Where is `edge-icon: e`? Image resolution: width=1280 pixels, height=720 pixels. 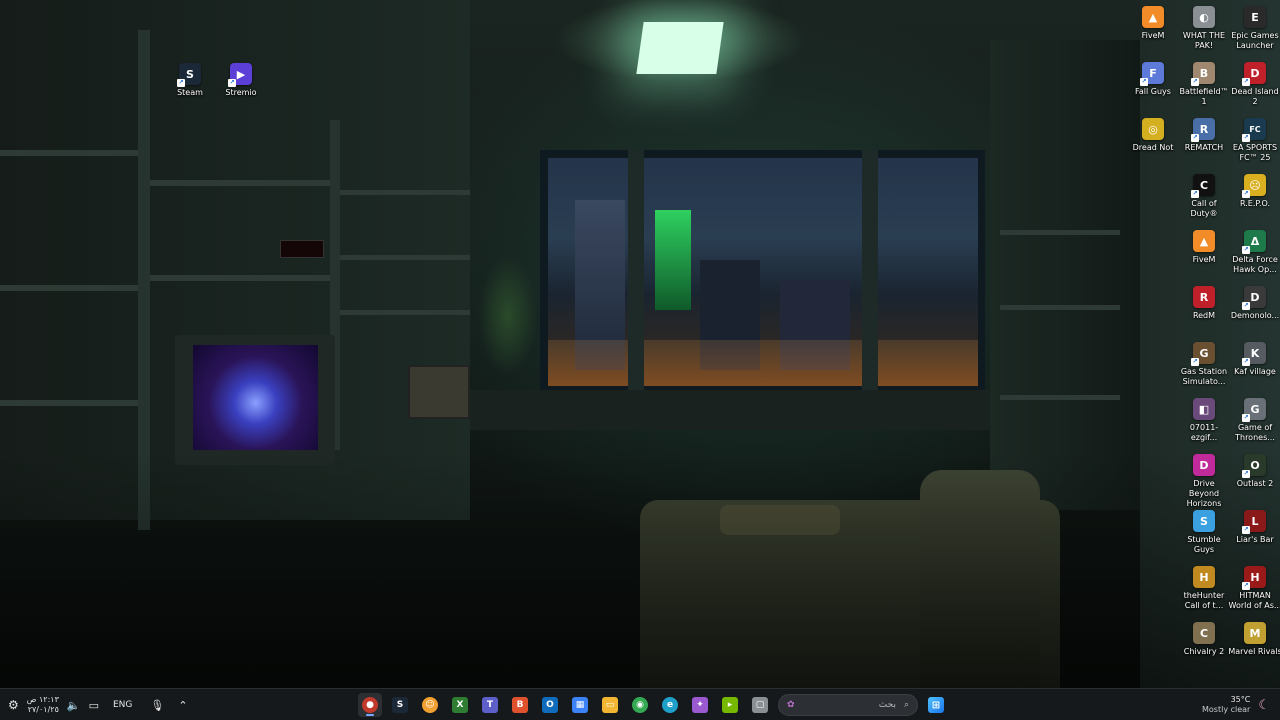
edge-icon: e is located at coordinates (670, 705).